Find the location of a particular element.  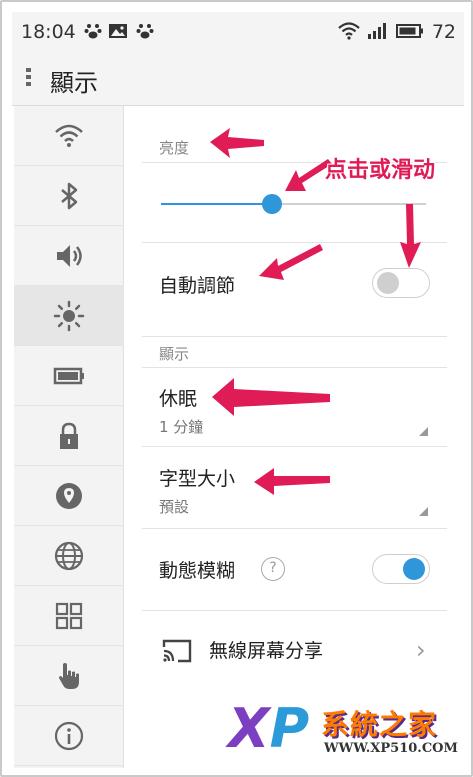

motion-blur-label: 動態模糊 is located at coordinates (197, 571).